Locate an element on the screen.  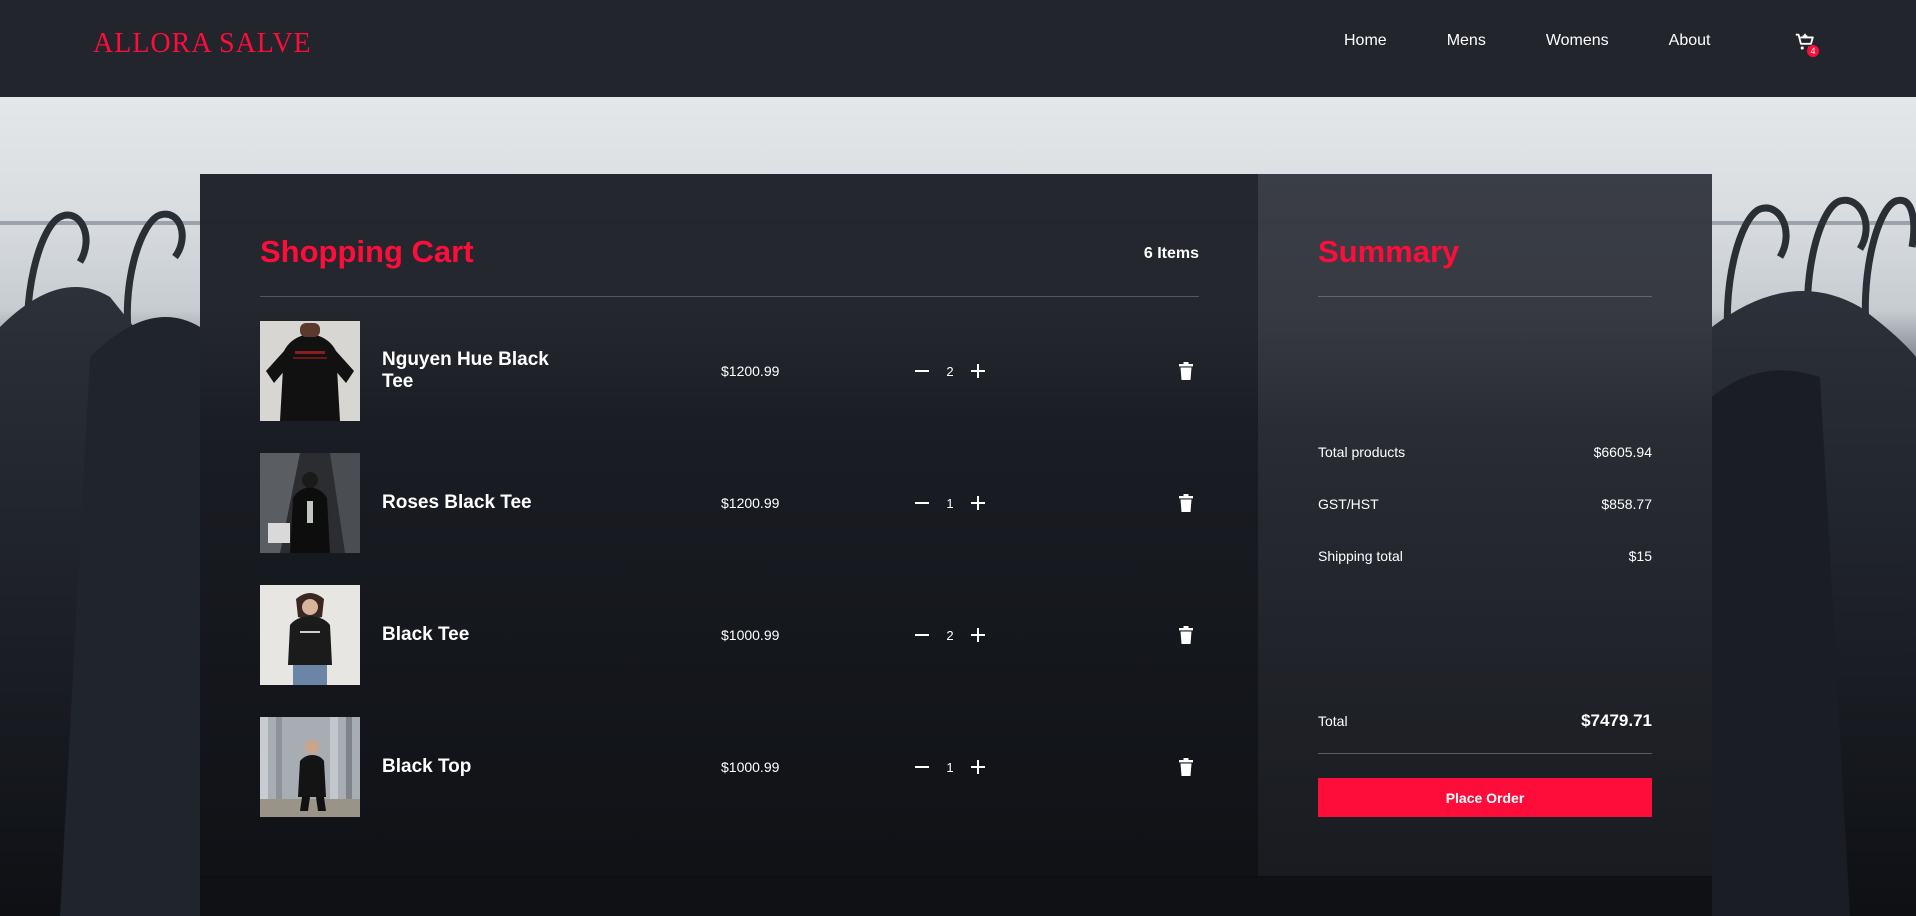
cart-button: 4 is located at coordinates (1808, 45).